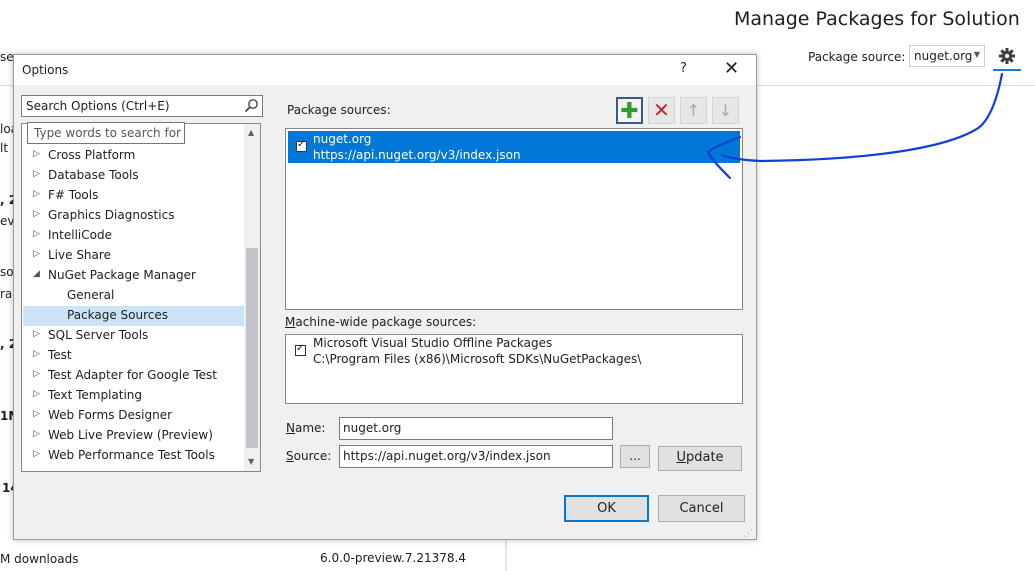 Image resolution: width=1035 pixels, height=571 pixels. Describe the element at coordinates (134, 196) in the screenshot. I see `tree-item-fsharp-tools: ▷ F# Tools` at that location.